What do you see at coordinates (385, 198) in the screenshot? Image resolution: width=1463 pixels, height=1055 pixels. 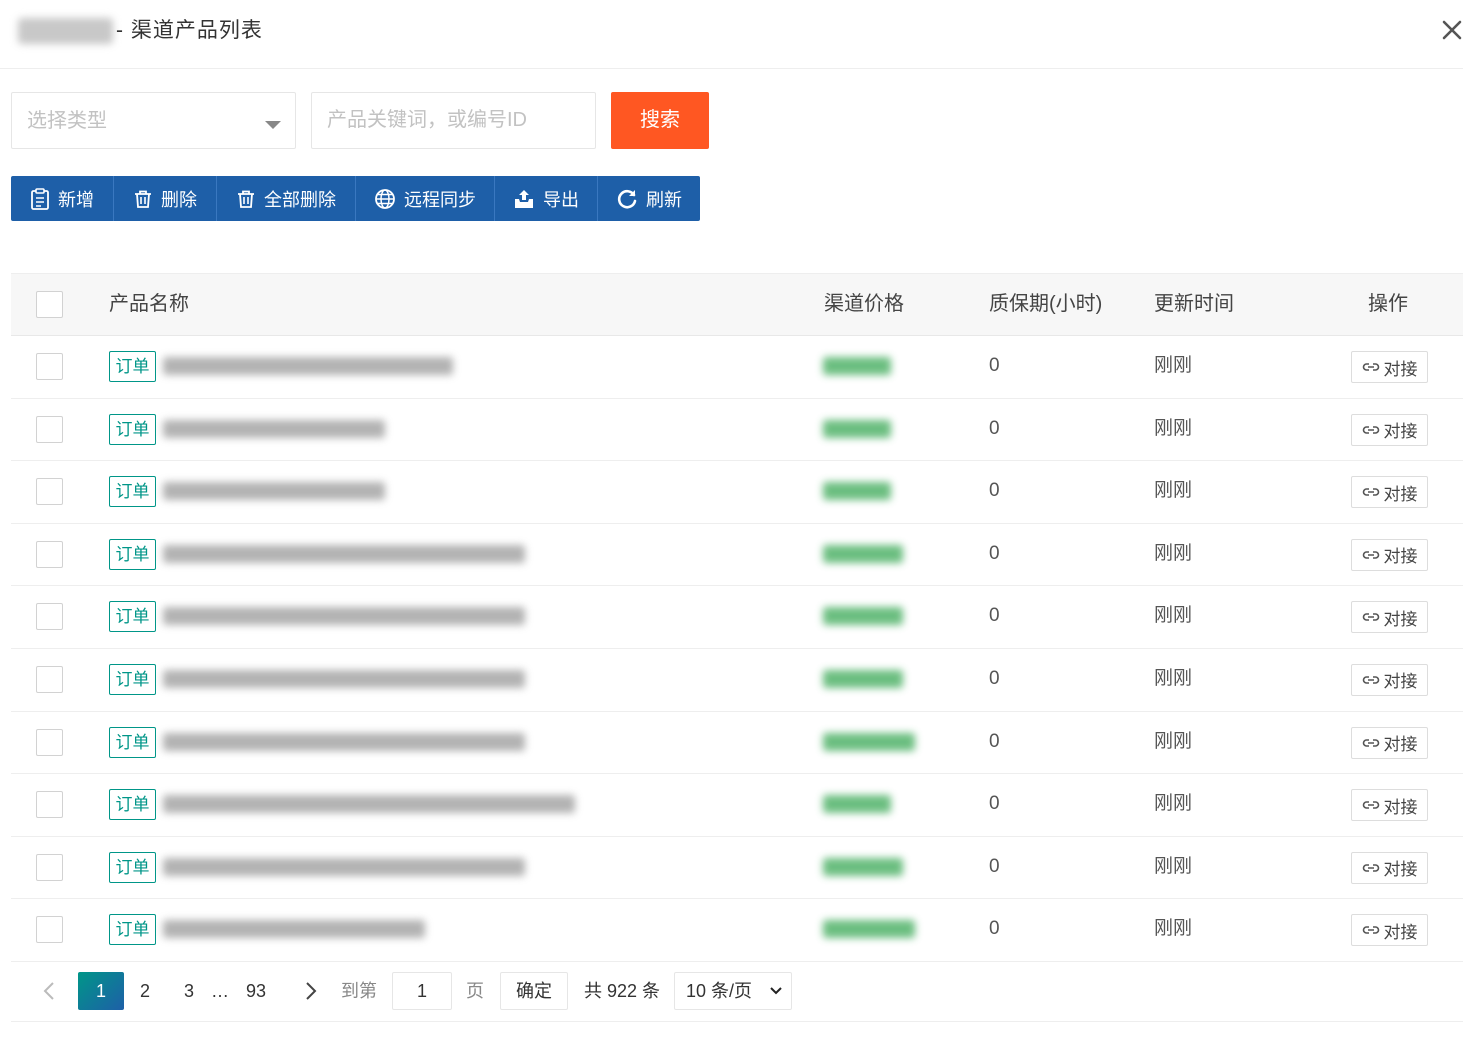 I see `globe-icon` at bounding box center [385, 198].